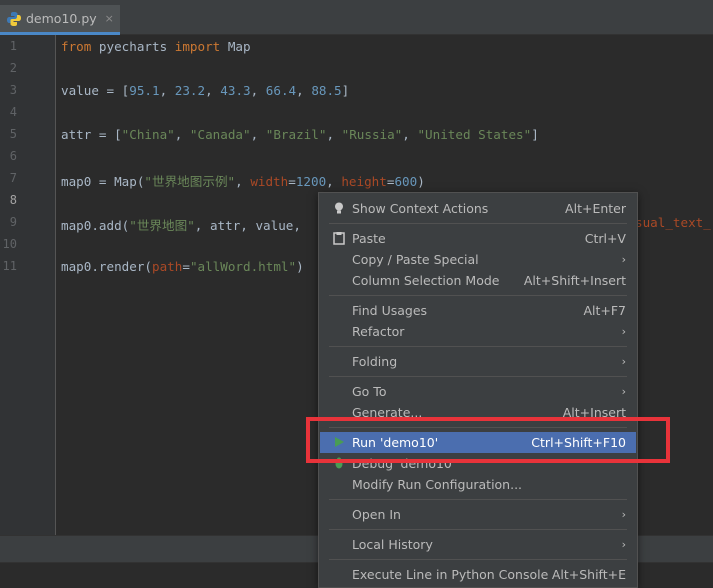  What do you see at coordinates (9, 244) in the screenshot?
I see `line-number: 10` at bounding box center [9, 244].